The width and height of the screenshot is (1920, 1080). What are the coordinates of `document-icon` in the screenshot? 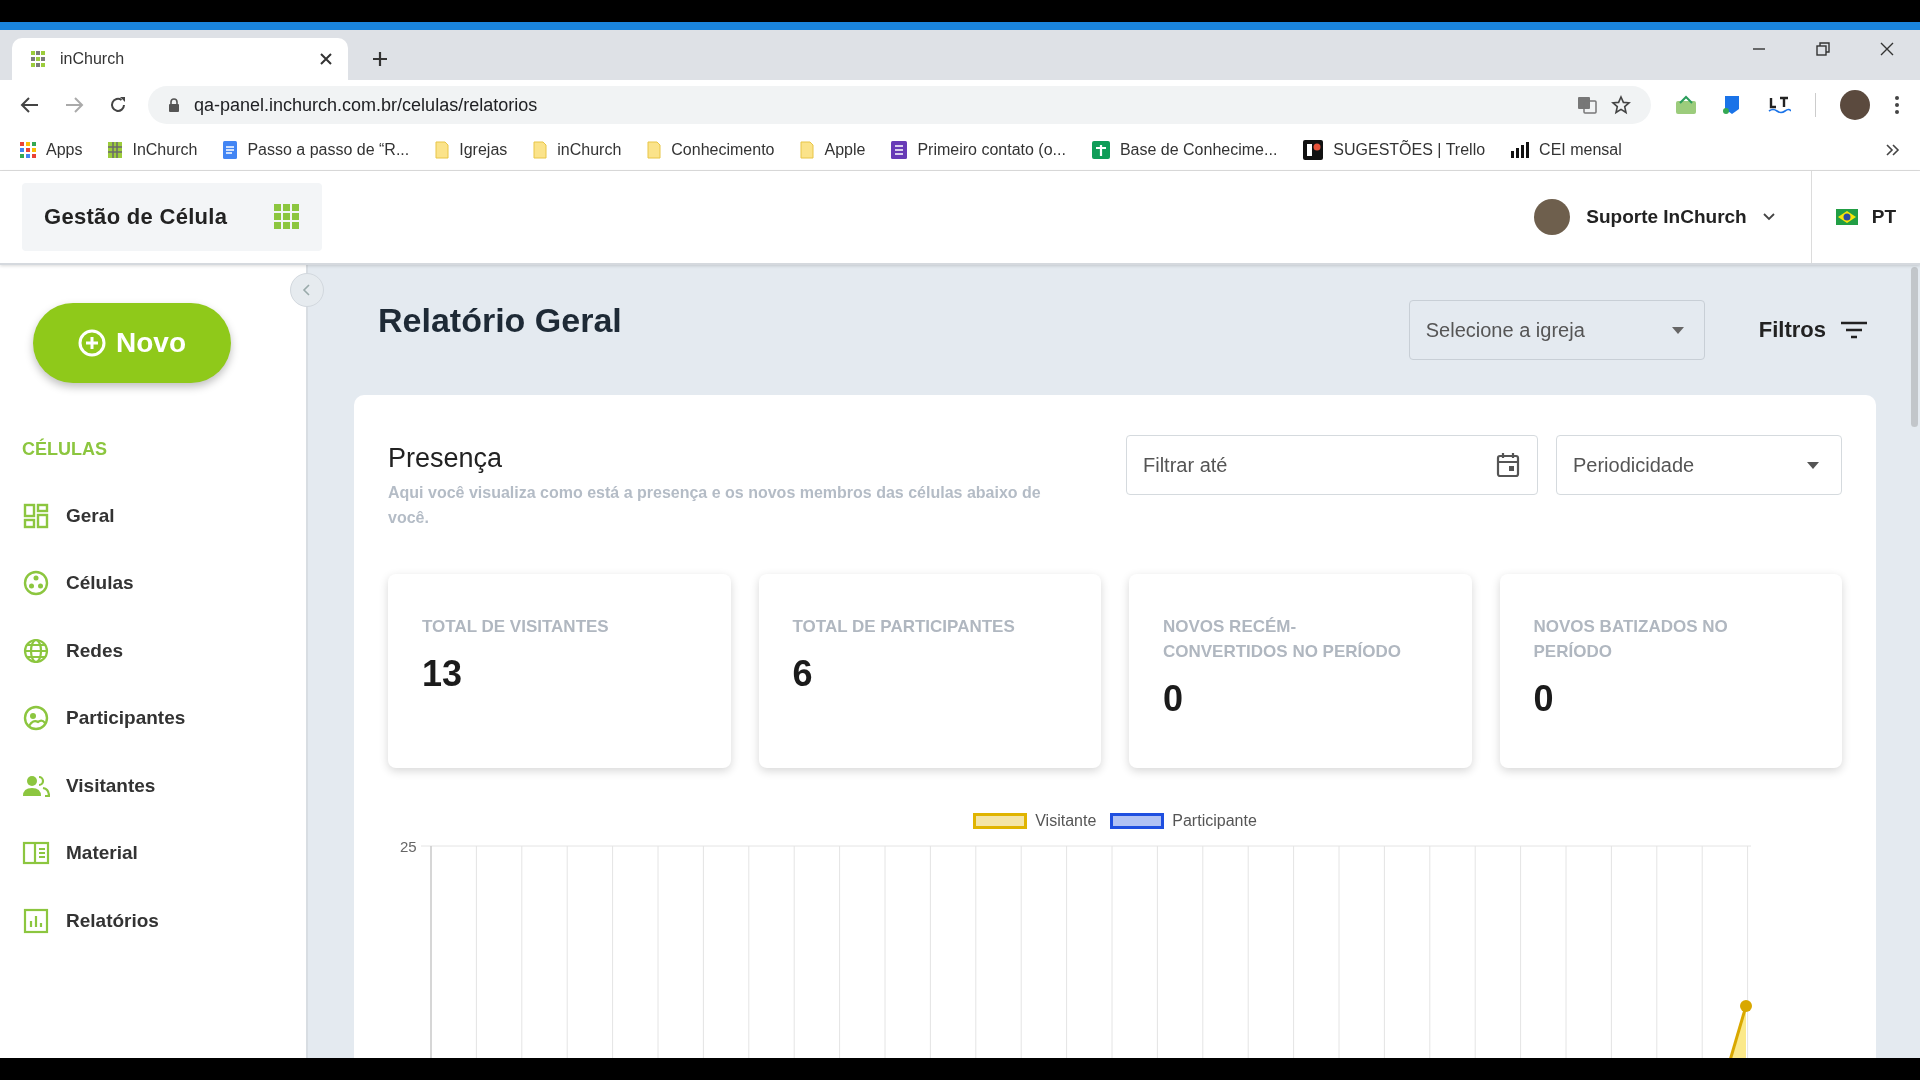 It's located at (230, 150).